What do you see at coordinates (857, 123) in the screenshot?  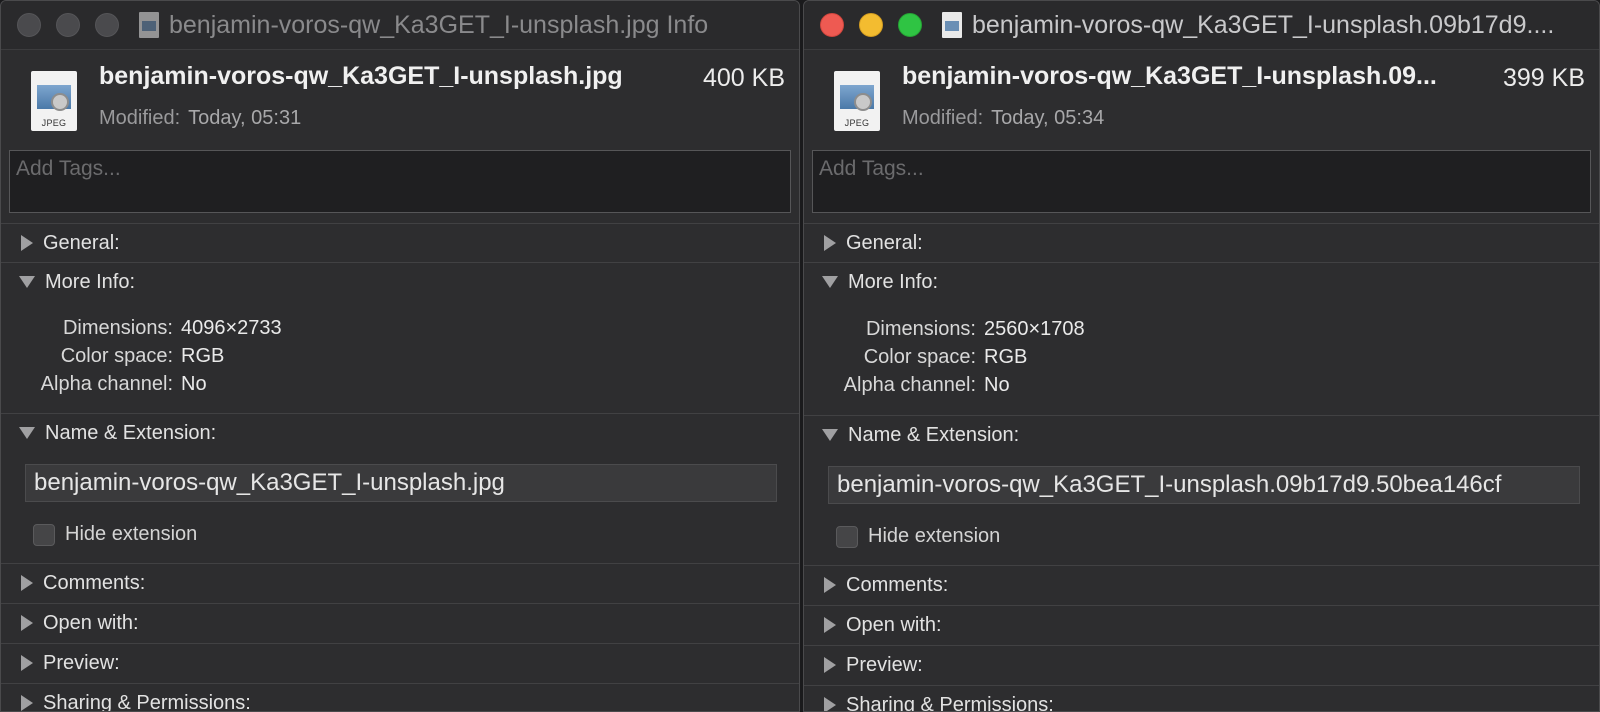 I see `file-icon-ext: JPEG` at bounding box center [857, 123].